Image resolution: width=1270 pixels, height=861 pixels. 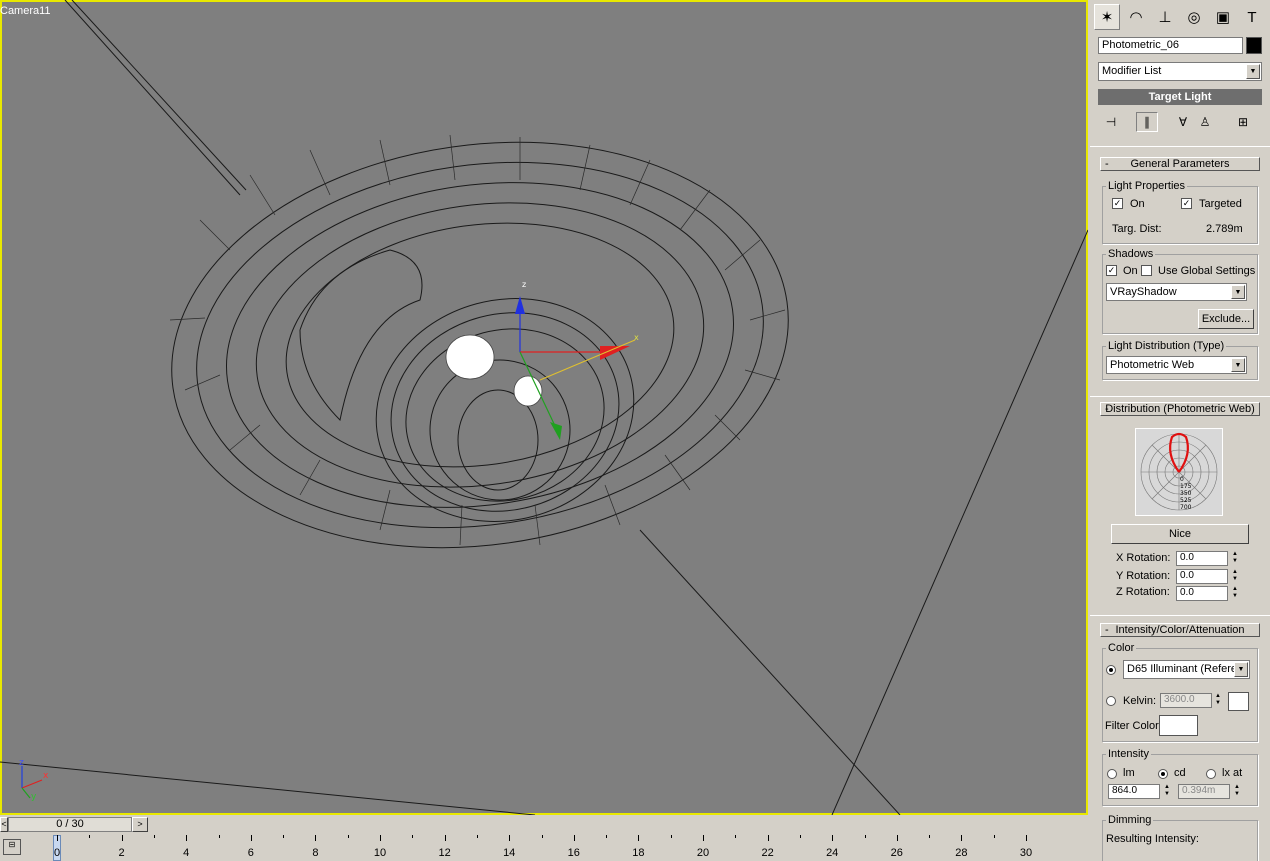 What do you see at coordinates (1186, 500) in the screenshot?
I see `svg-text: 525` at bounding box center [1186, 500].